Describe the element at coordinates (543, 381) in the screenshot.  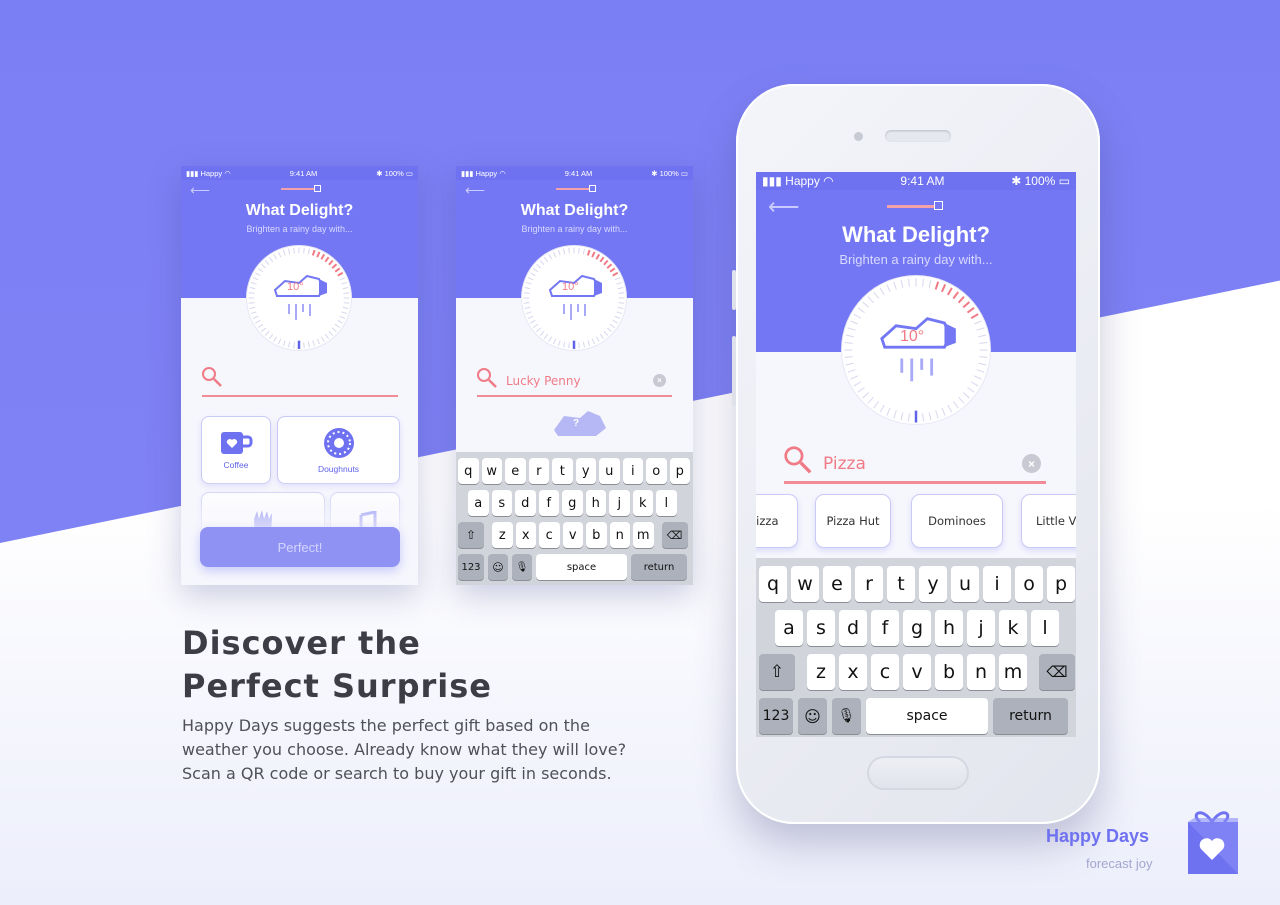
I see `search-input: Lucky Penny` at that location.